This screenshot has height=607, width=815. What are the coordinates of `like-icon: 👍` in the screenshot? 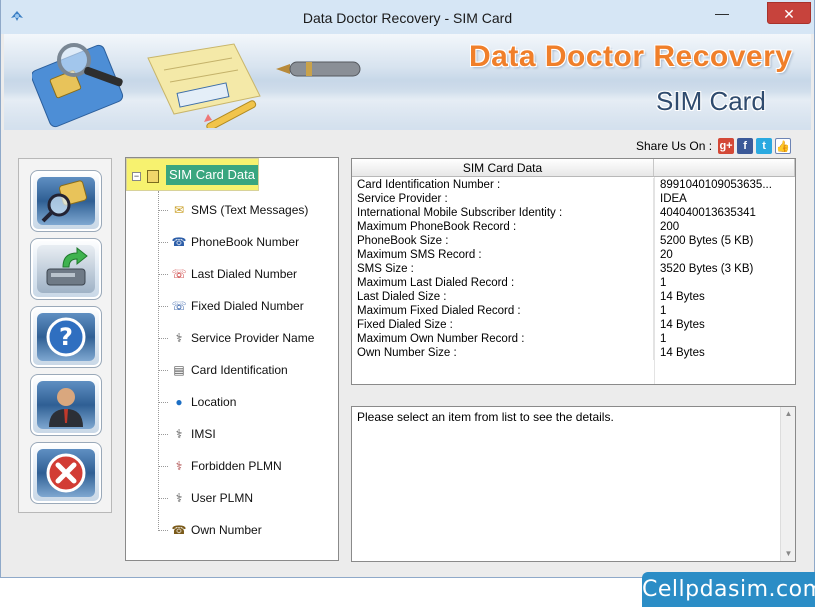 It's located at (783, 146).